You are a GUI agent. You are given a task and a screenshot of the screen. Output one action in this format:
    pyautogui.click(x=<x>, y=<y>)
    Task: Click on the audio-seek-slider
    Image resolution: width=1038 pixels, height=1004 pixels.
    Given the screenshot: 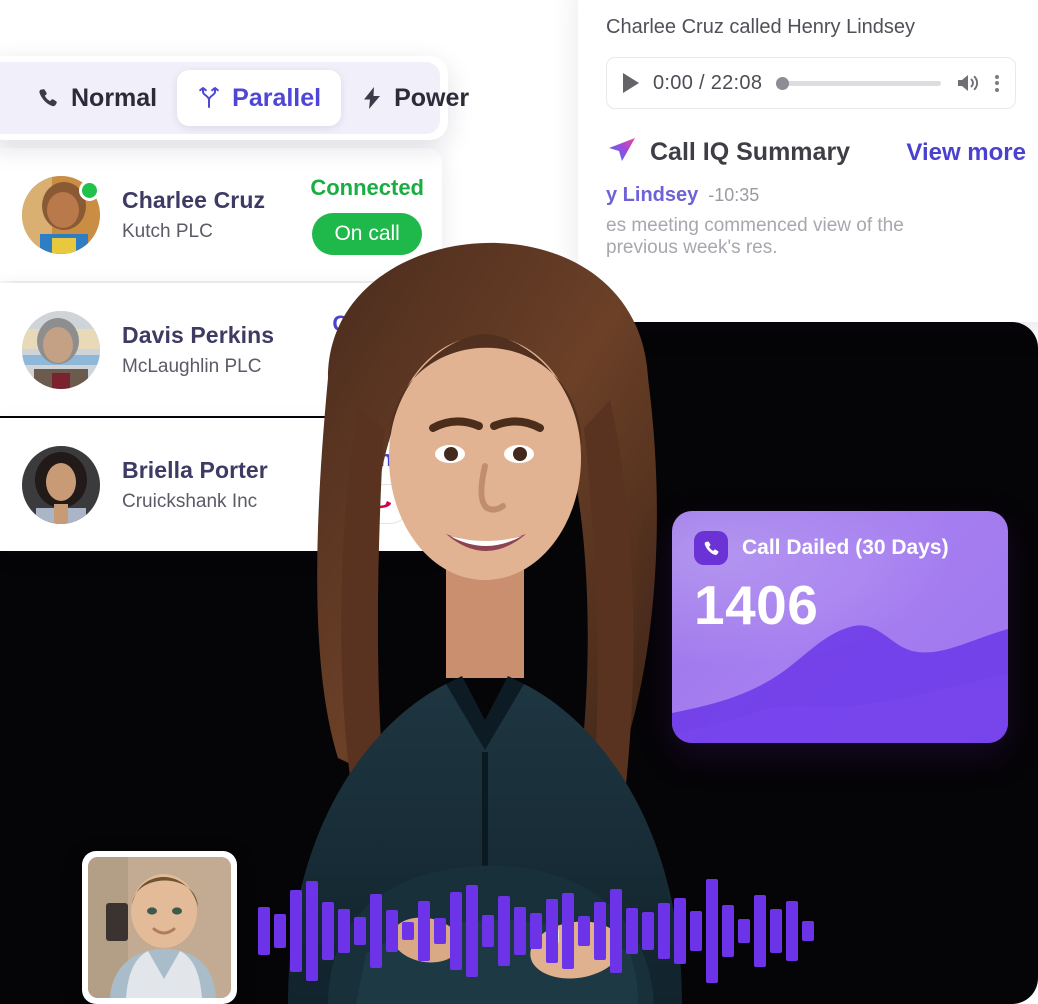 What is the action you would take?
    pyautogui.click(x=858, y=83)
    